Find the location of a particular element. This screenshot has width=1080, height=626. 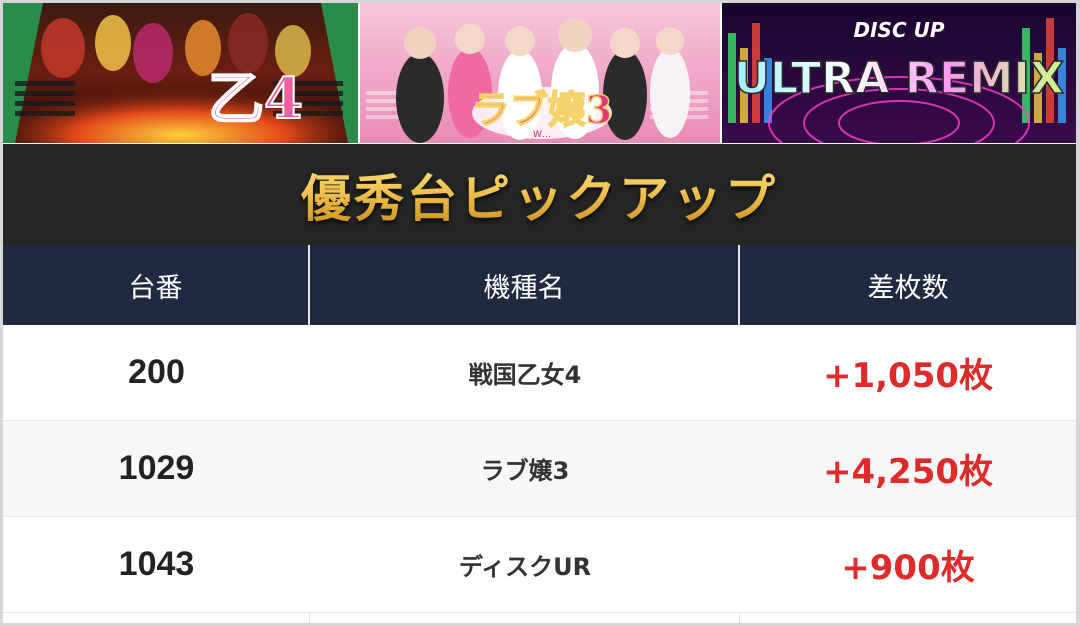

disc-up-logo: DISC UP is located at coordinates (899, 30).